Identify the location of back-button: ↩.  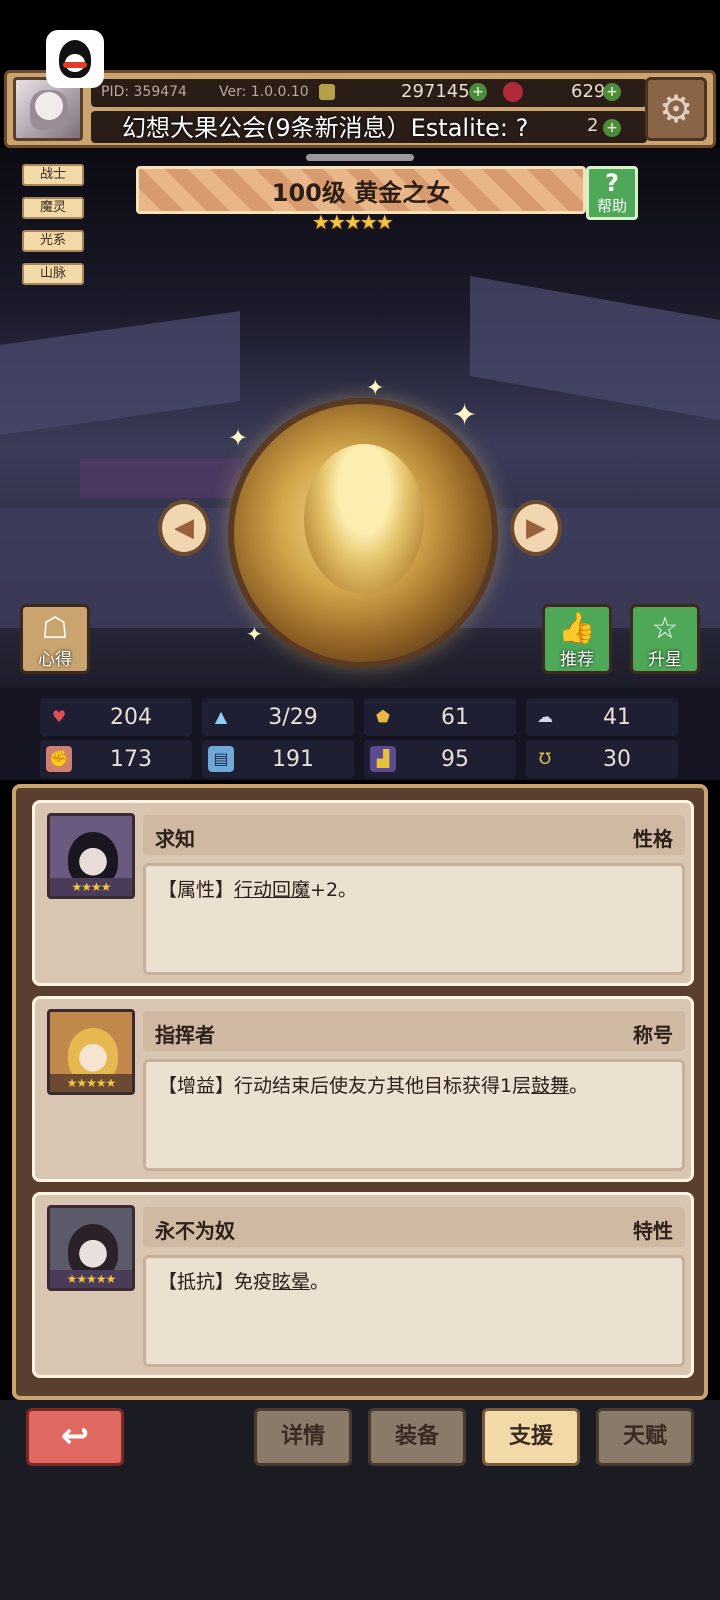
(75, 1437).